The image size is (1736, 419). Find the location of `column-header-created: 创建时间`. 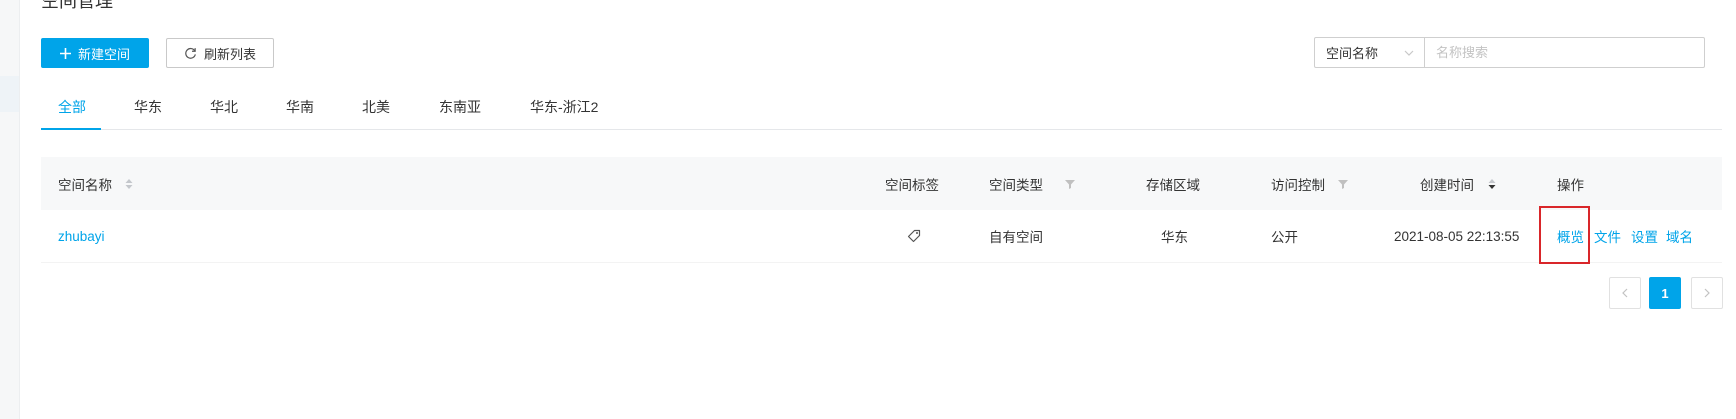

column-header-created: 创建时间 is located at coordinates (1458, 183).